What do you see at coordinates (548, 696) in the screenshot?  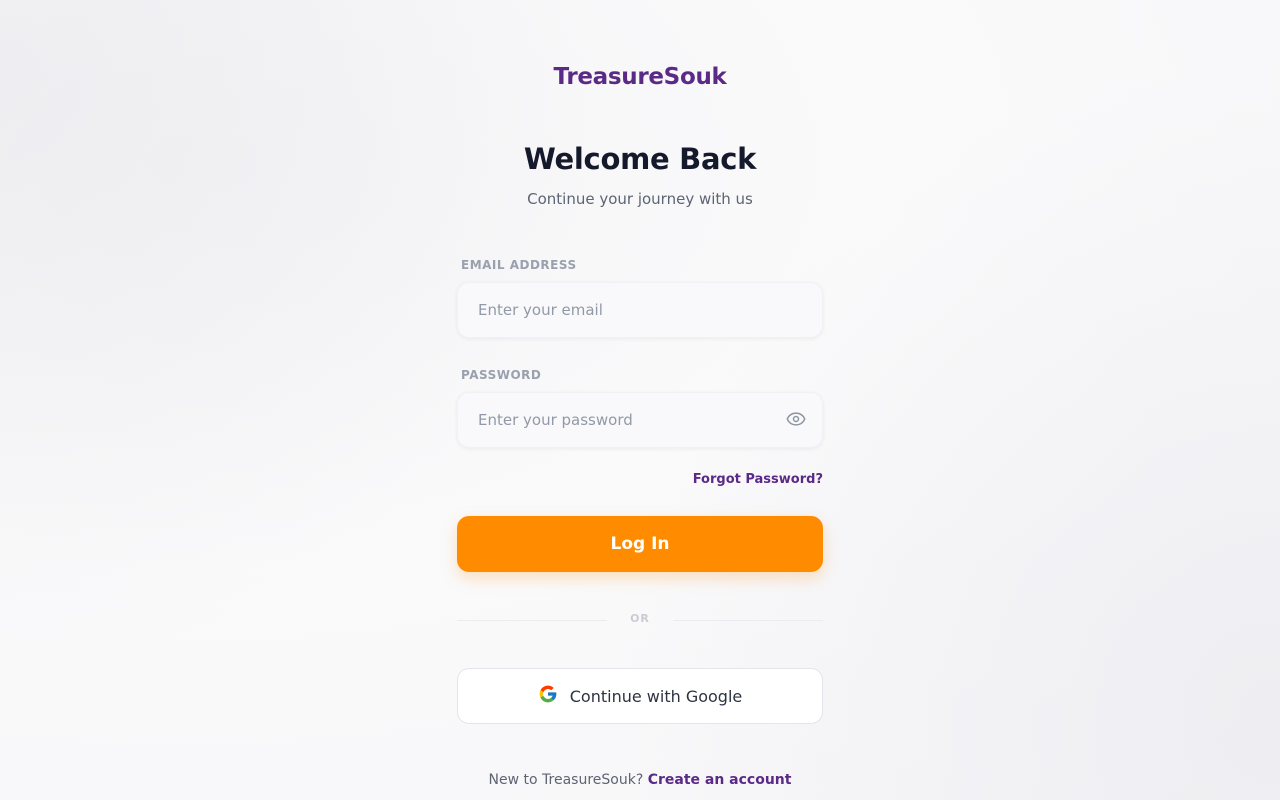 I see `google-icon` at bounding box center [548, 696].